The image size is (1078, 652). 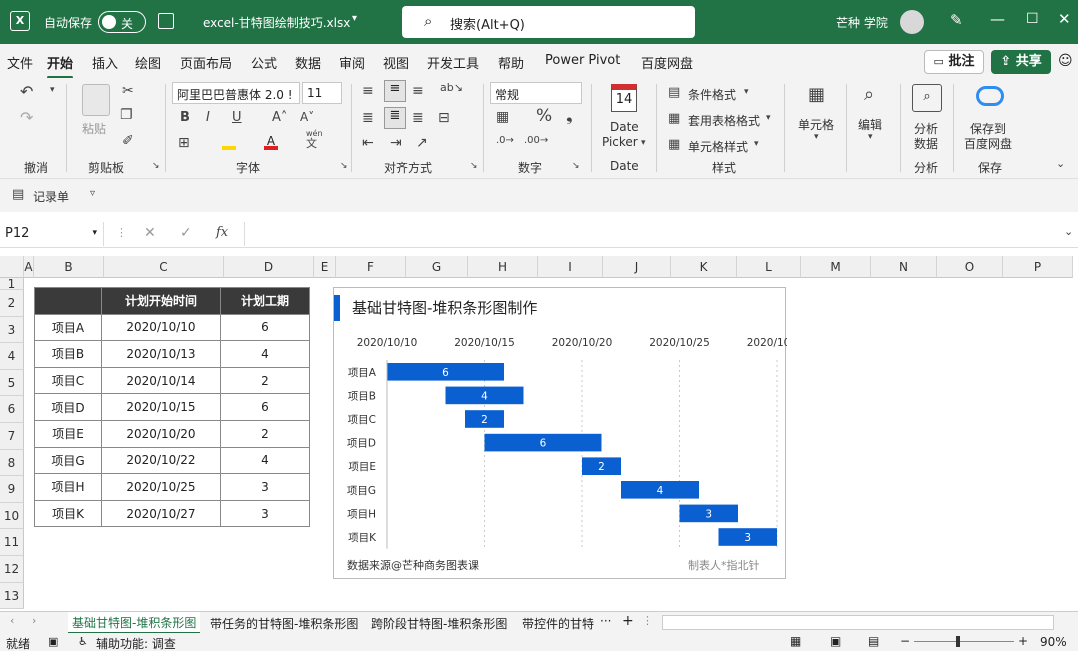 I want to click on table-cell: 项目E, so click(x=68, y=433).